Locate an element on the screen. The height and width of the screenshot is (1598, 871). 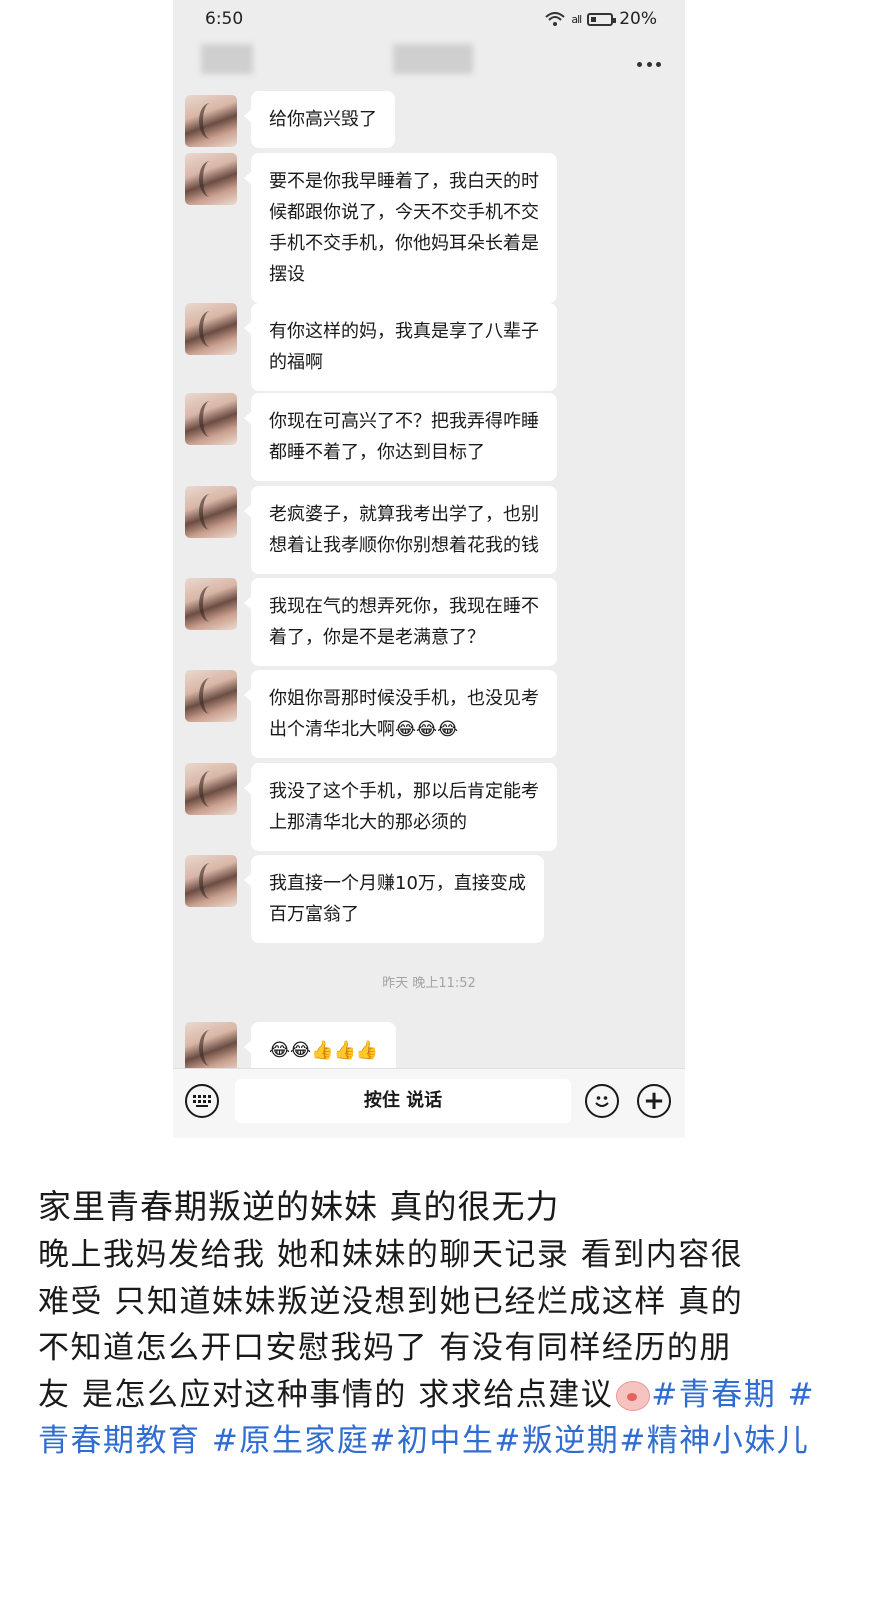
hashtag-link: #初中生 is located at coordinates (431, 1441).